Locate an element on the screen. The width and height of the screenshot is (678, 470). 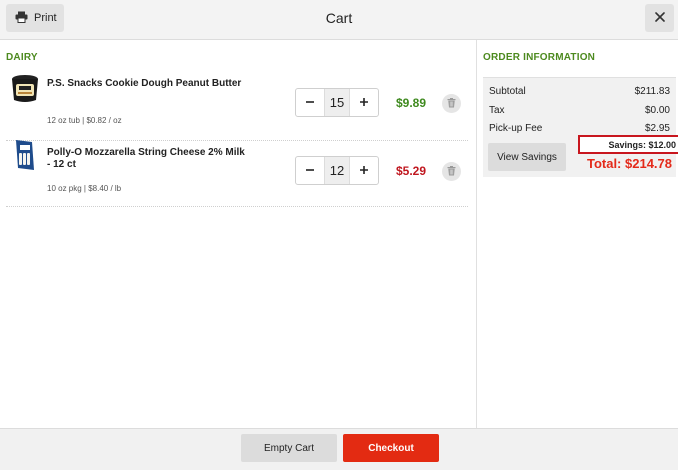
order-information-title: ORDER INFORMATION is located at coordinates (539, 57).